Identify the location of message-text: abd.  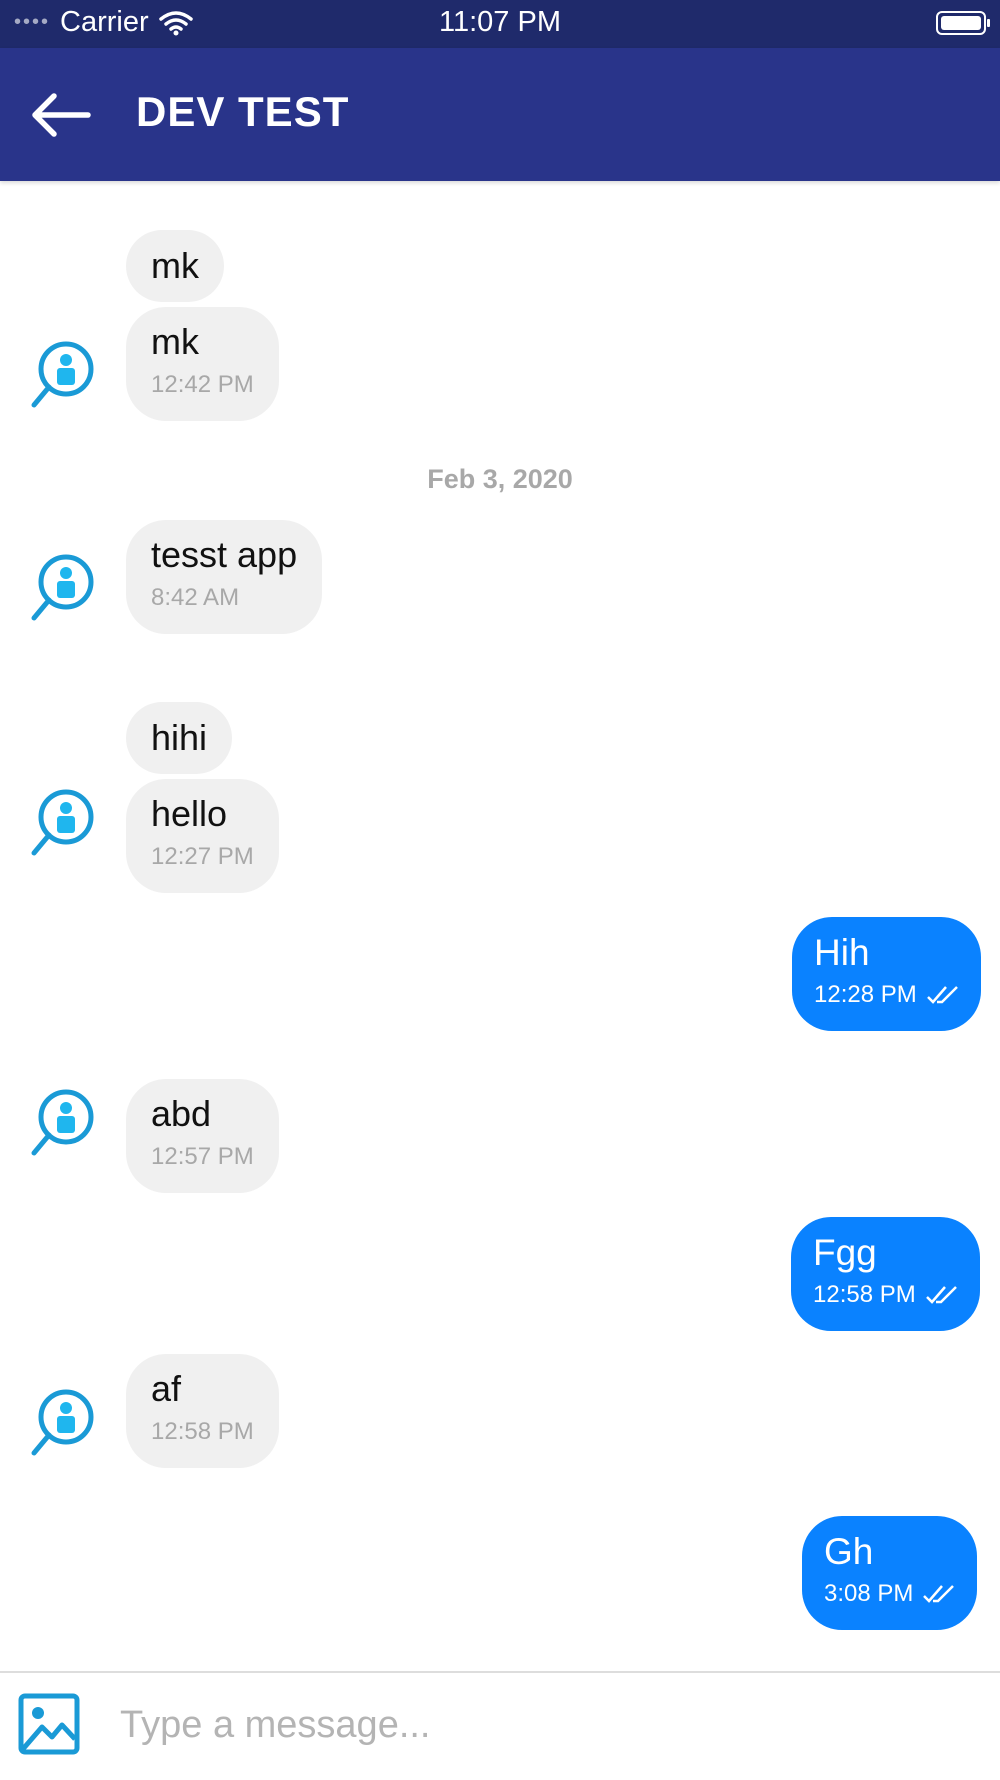
(181, 1113).